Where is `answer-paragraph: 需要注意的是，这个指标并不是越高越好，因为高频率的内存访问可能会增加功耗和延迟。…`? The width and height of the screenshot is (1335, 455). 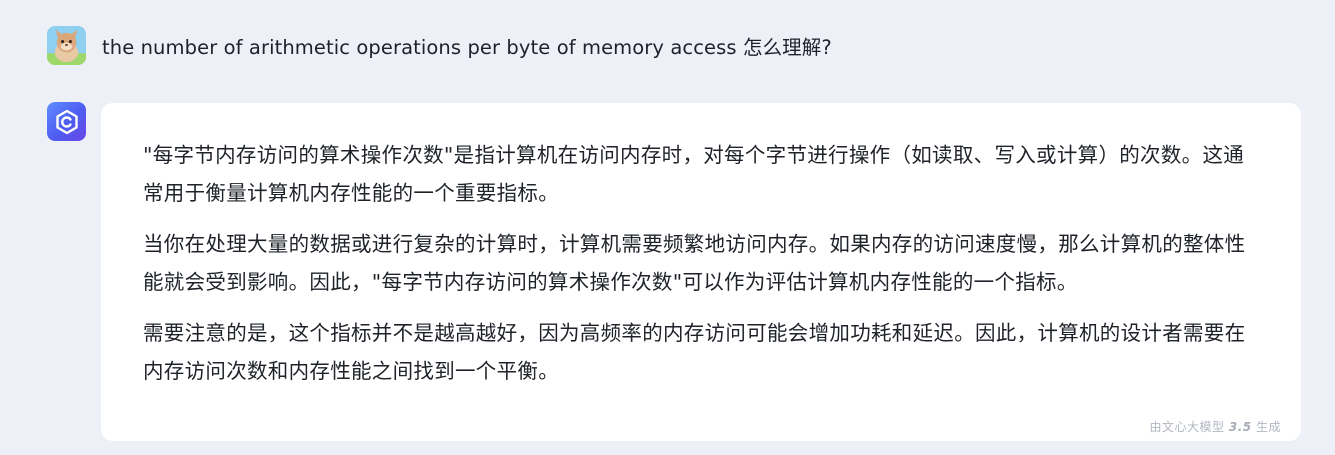
answer-paragraph: 需要注意的是，这个指标并不是越高越好，因为高频率的内存访问可能会增加功耗和延迟。… is located at coordinates (694, 352).